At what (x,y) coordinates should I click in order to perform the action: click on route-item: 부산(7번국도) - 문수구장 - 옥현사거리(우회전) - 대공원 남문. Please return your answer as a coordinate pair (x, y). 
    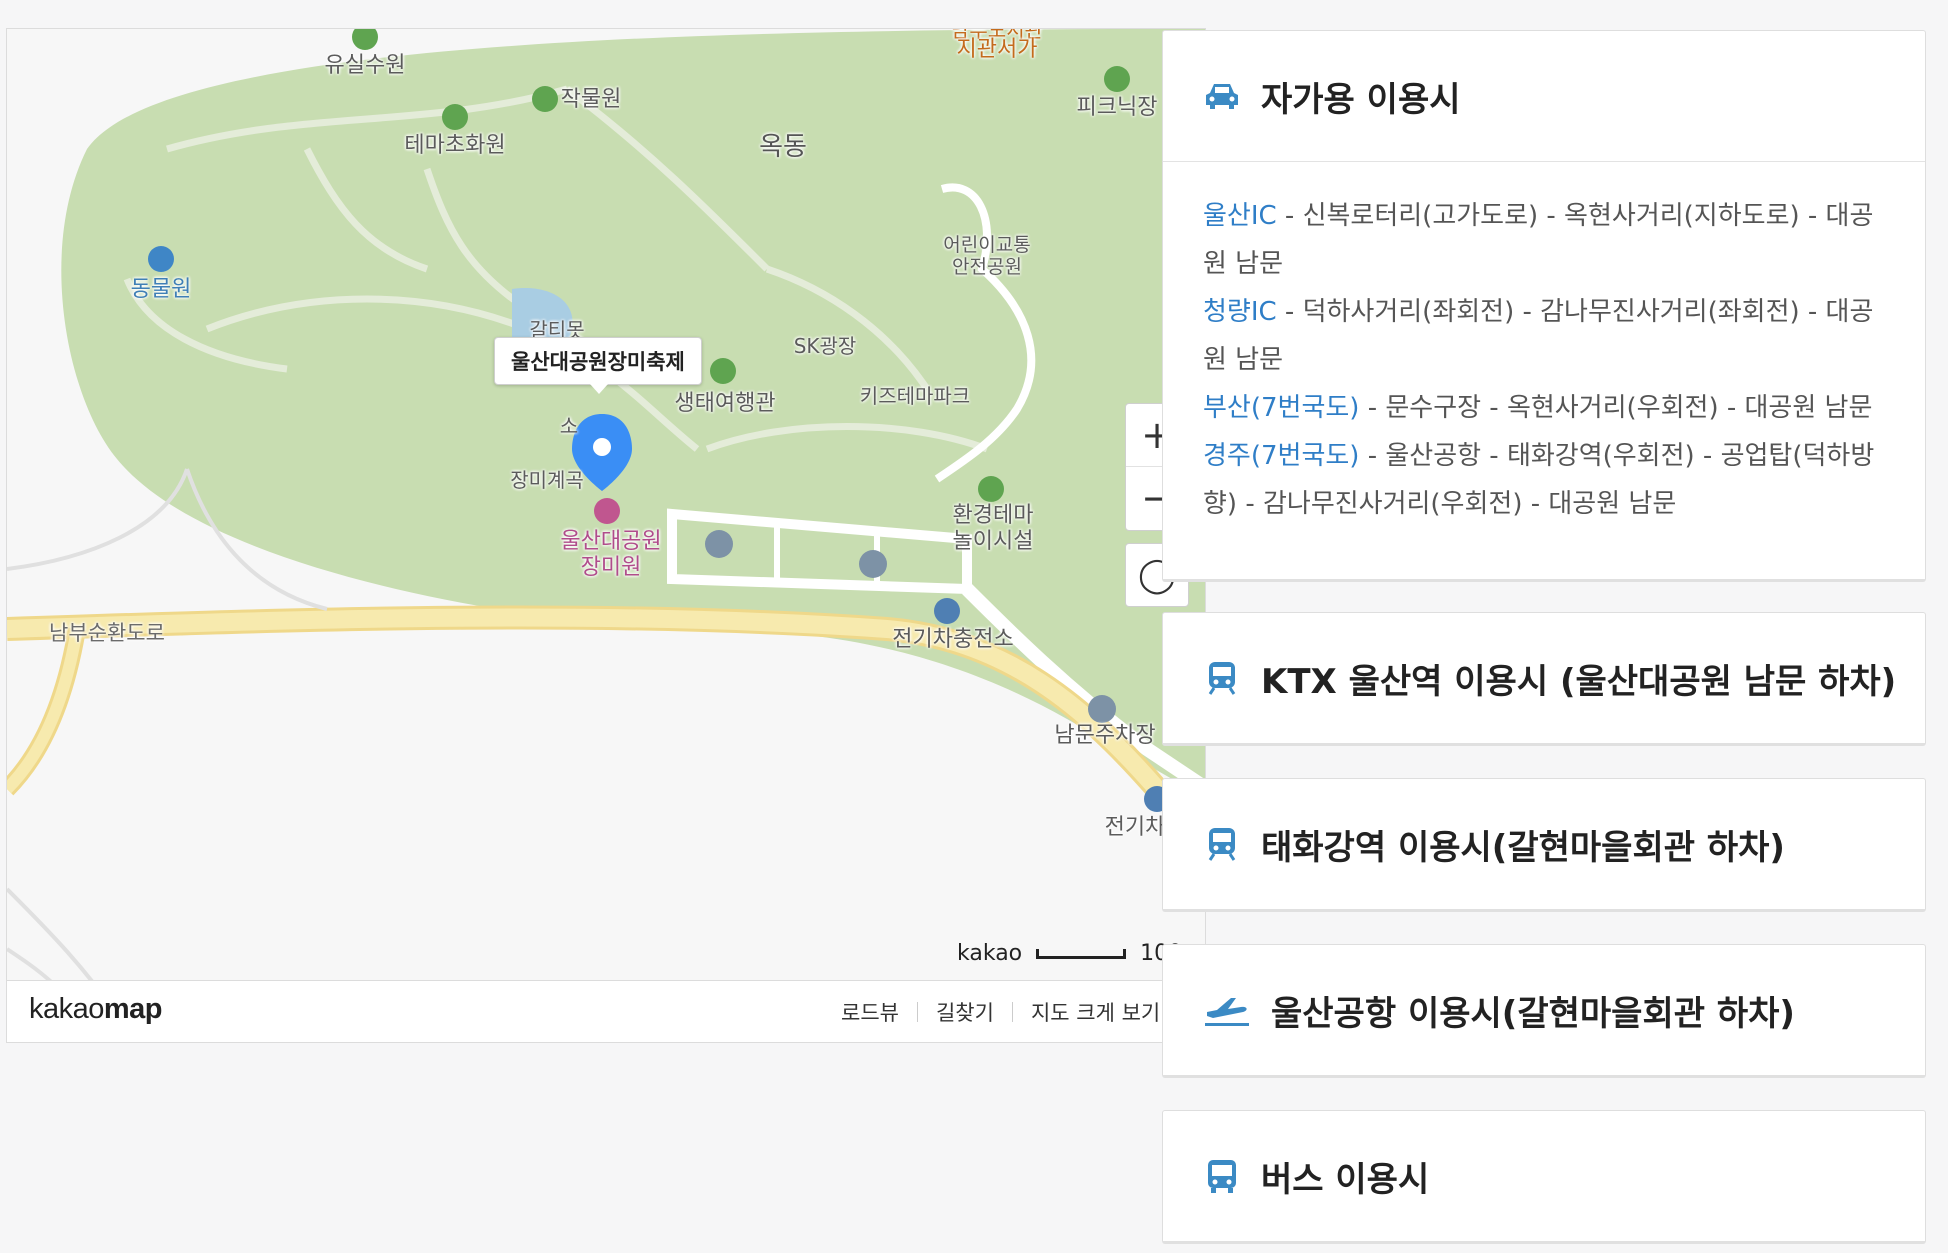
    Looking at the image, I should click on (1538, 408).